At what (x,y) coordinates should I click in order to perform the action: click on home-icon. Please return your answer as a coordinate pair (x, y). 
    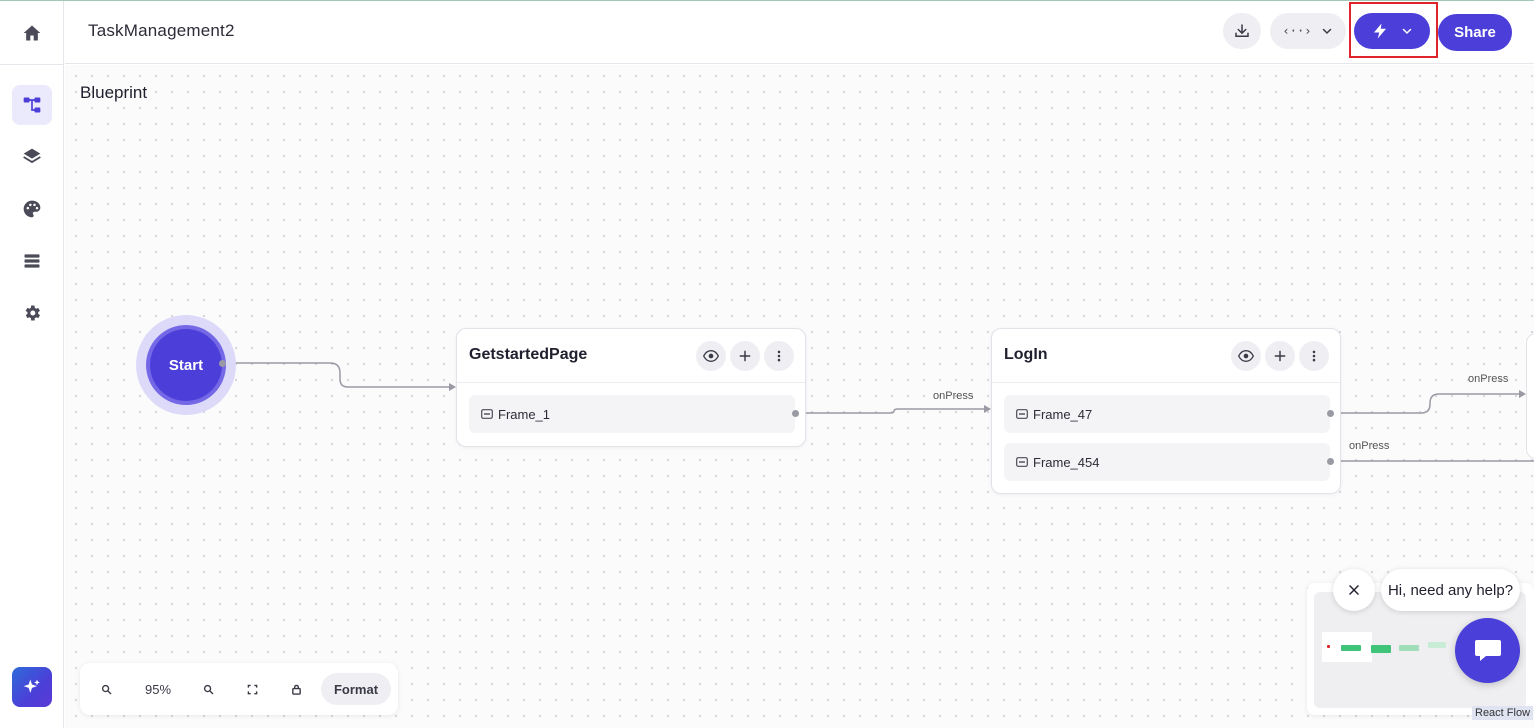
    Looking at the image, I should click on (32, 33).